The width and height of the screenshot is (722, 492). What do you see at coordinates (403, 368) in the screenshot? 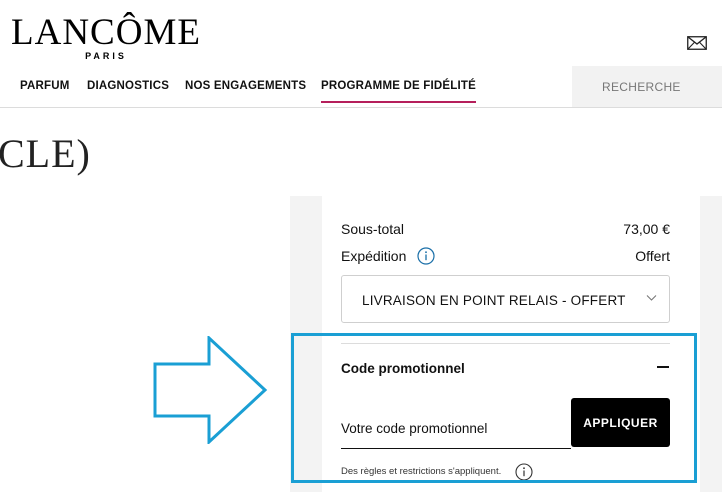
I see `promo-code-title: Code promotionnel` at bounding box center [403, 368].